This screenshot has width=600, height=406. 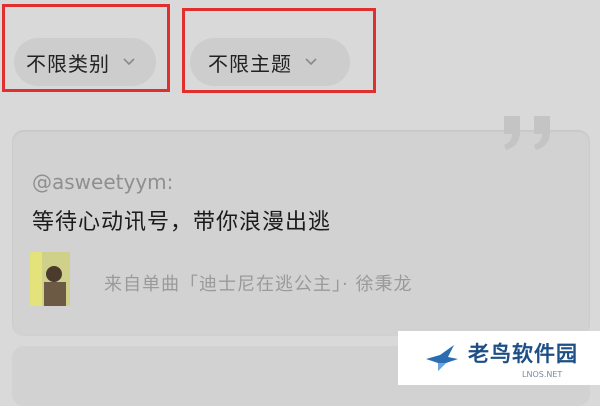 I want to click on watermark-name: 老鸟软件园, so click(x=523, y=353).